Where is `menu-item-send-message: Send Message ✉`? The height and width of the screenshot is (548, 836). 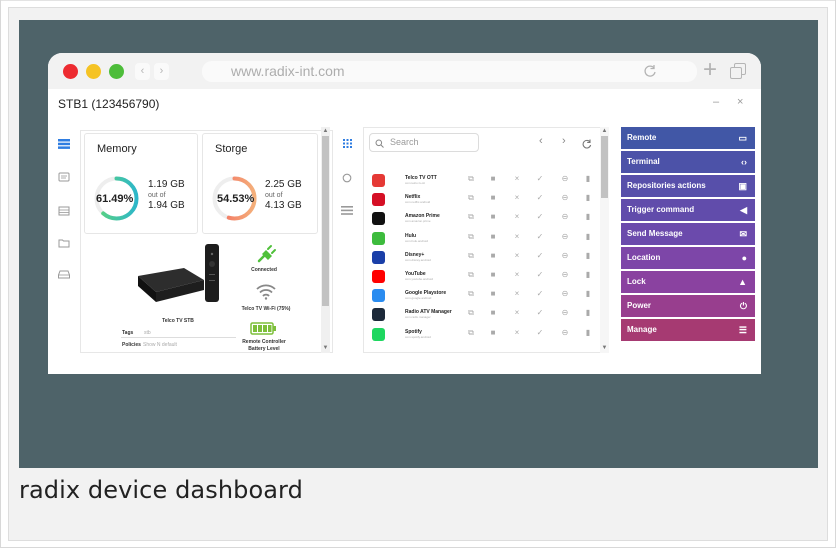 menu-item-send-message: Send Message ✉ is located at coordinates (688, 234).